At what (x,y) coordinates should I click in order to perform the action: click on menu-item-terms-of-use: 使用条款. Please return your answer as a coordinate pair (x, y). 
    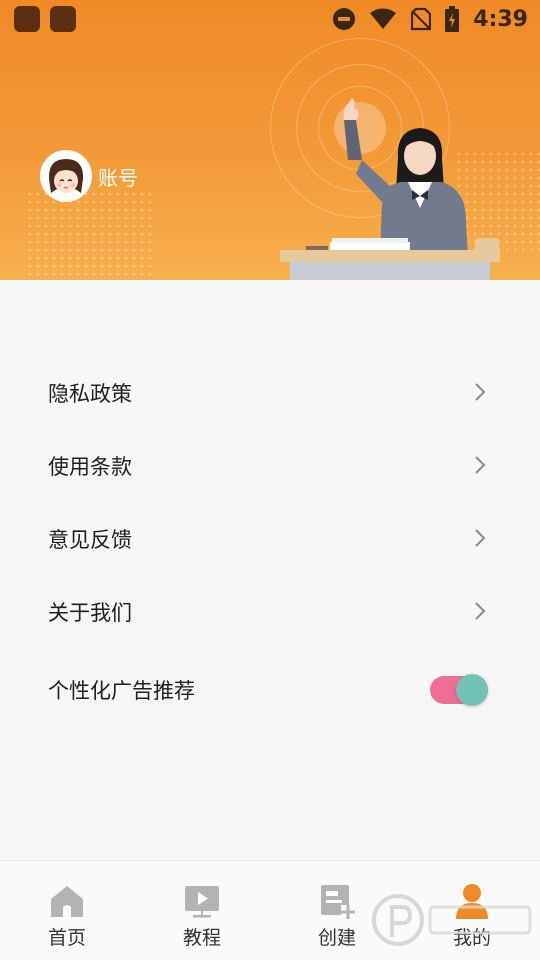
    Looking at the image, I should click on (270, 465).